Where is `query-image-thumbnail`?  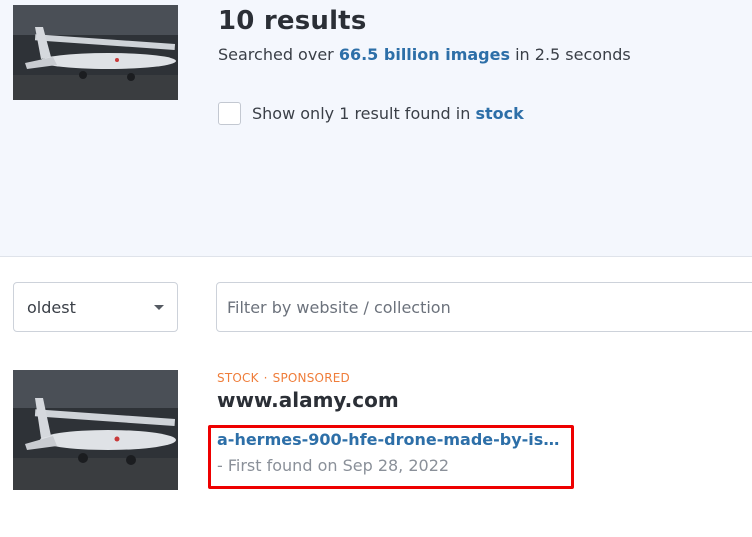
query-image-thumbnail is located at coordinates (95, 52).